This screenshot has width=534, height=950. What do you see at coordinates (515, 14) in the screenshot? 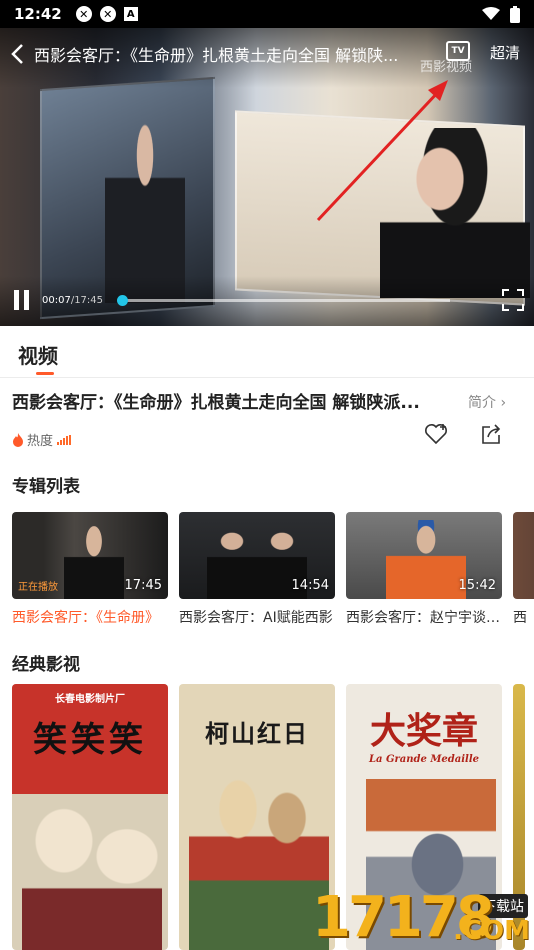
I see `battery-icon` at bounding box center [515, 14].